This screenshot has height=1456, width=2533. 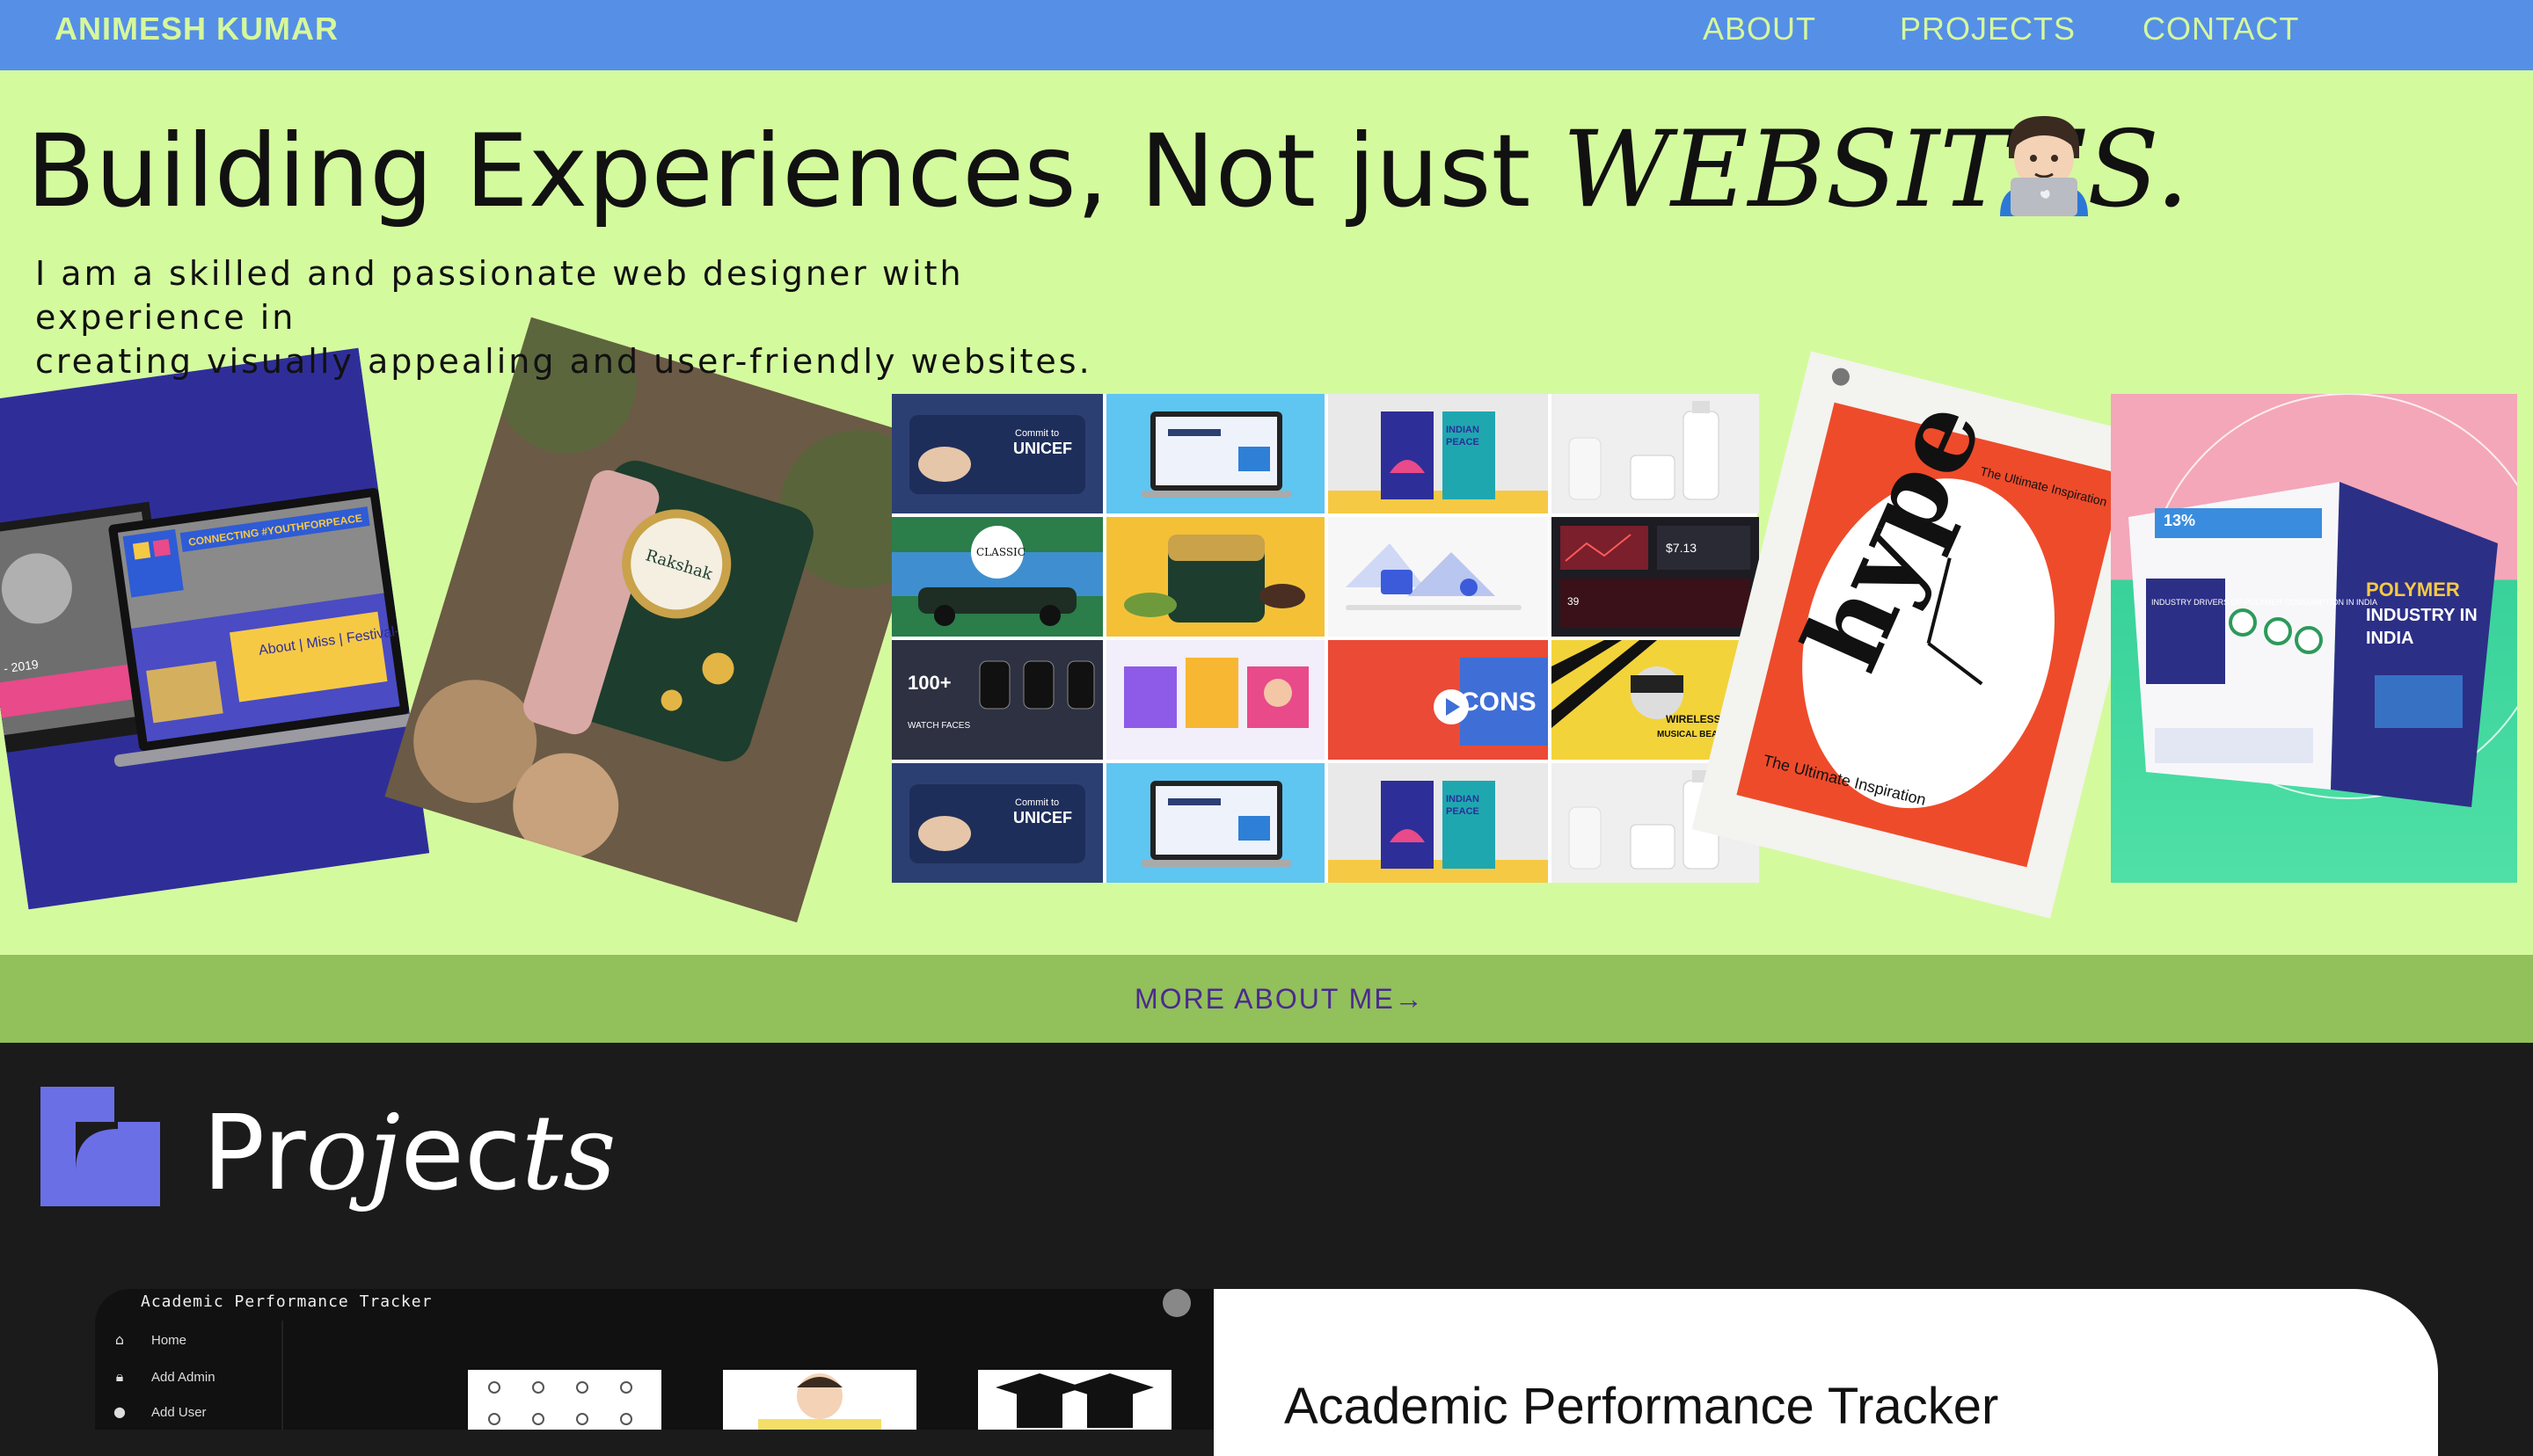 I want to click on avatar, so click(x=1177, y=1303).